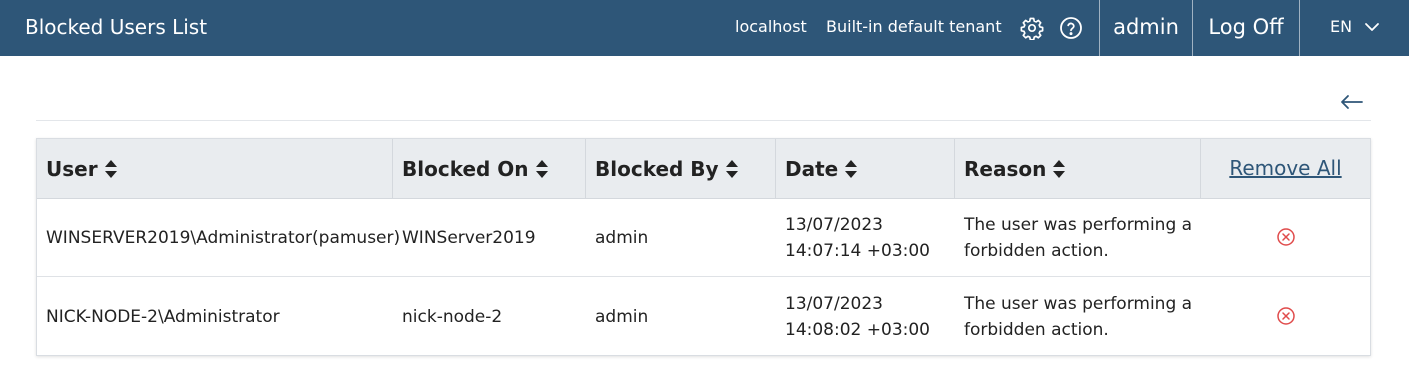 This screenshot has height=372, width=1409. I want to click on column-header-blocked-on: Blocked On, so click(489, 169).